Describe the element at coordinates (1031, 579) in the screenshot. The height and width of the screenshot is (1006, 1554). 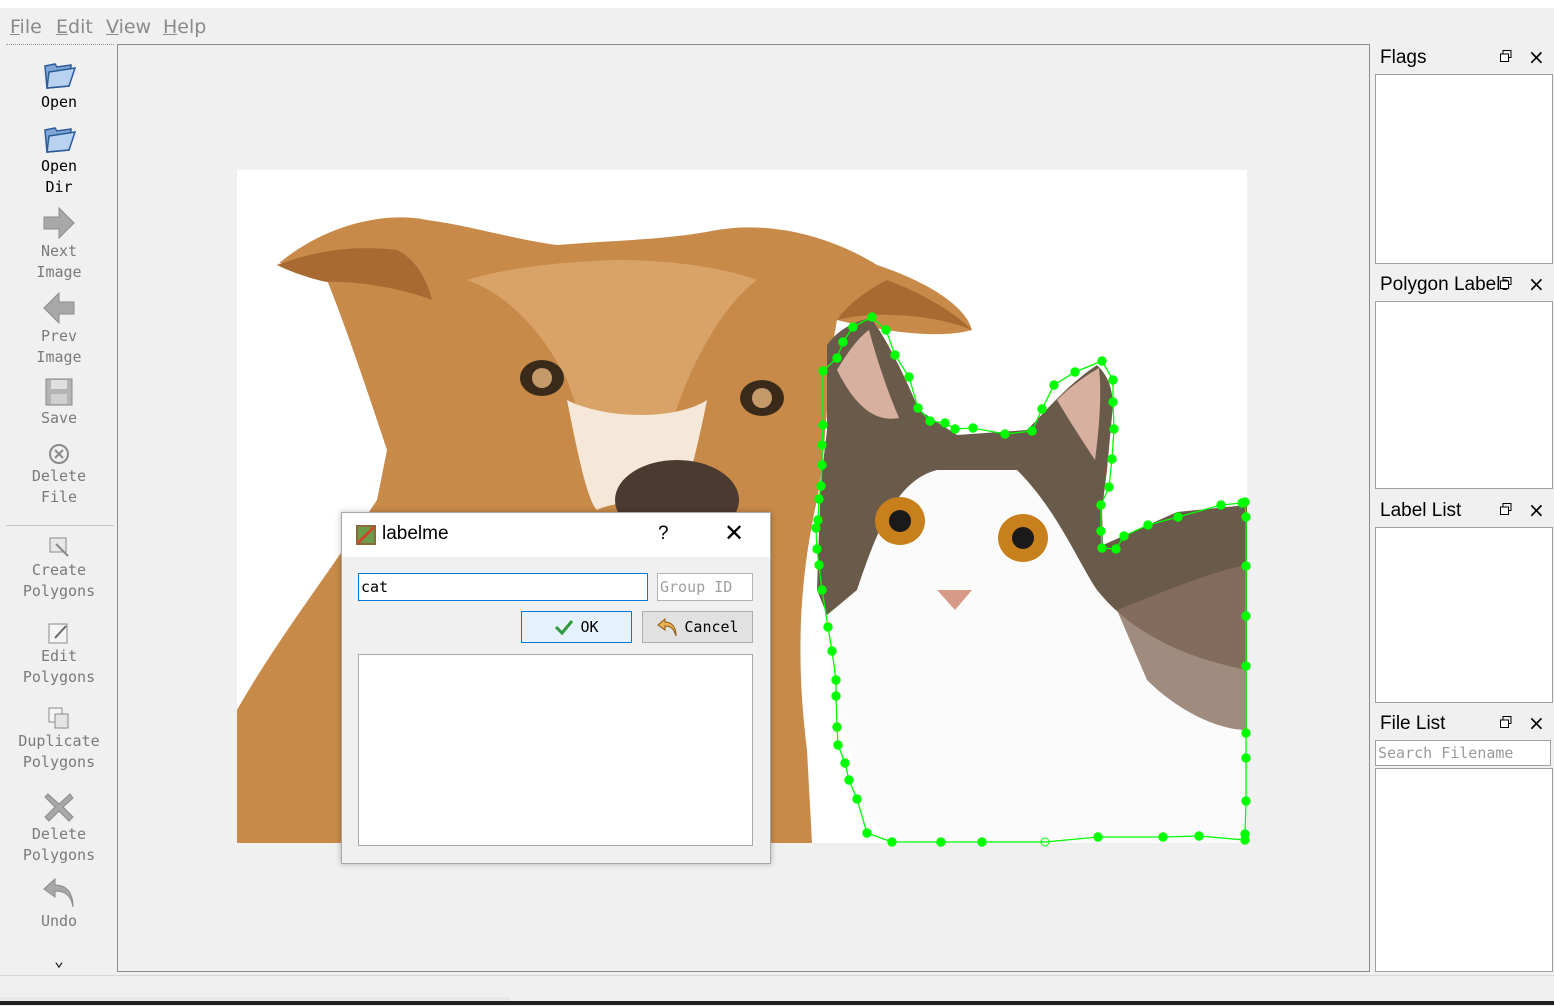
I see `polygon-outline` at that location.